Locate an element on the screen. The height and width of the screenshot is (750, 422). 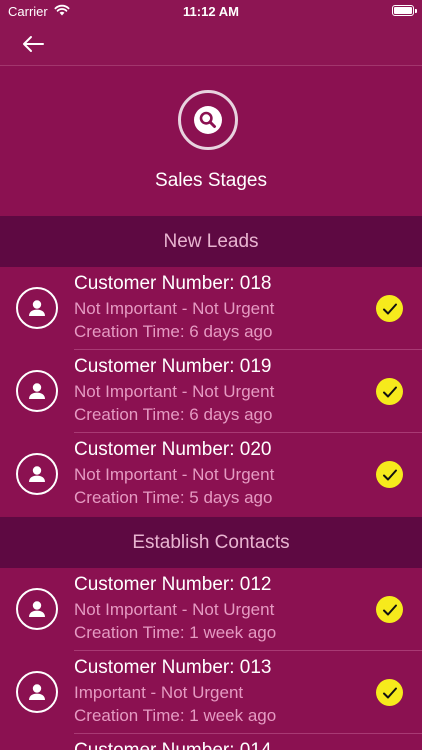
section-header-establish-contacts: Establish Contacts is located at coordinates (211, 542).